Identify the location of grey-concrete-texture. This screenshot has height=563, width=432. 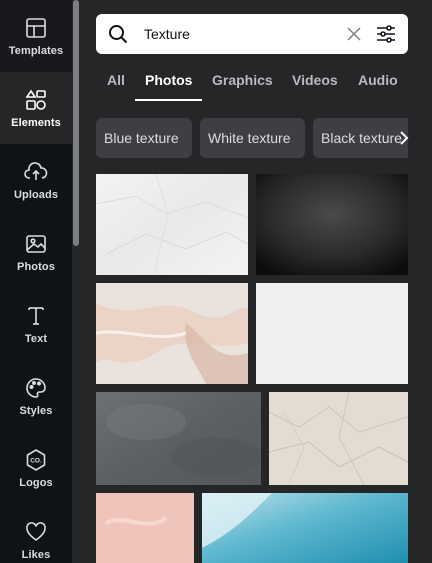
(178, 438).